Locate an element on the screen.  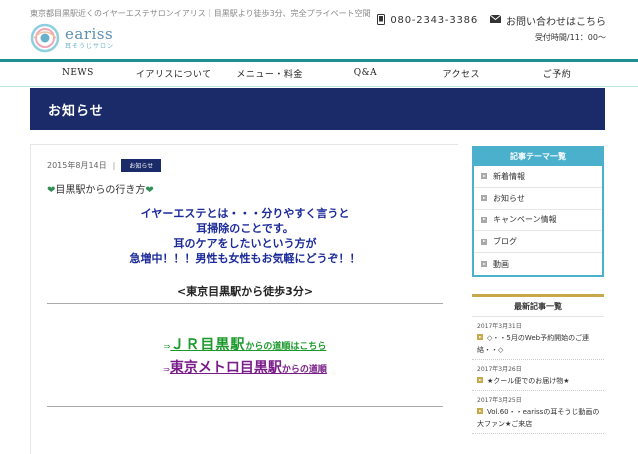
sidebar-item-campaign: キャンペーン情報 is located at coordinates (538, 221).